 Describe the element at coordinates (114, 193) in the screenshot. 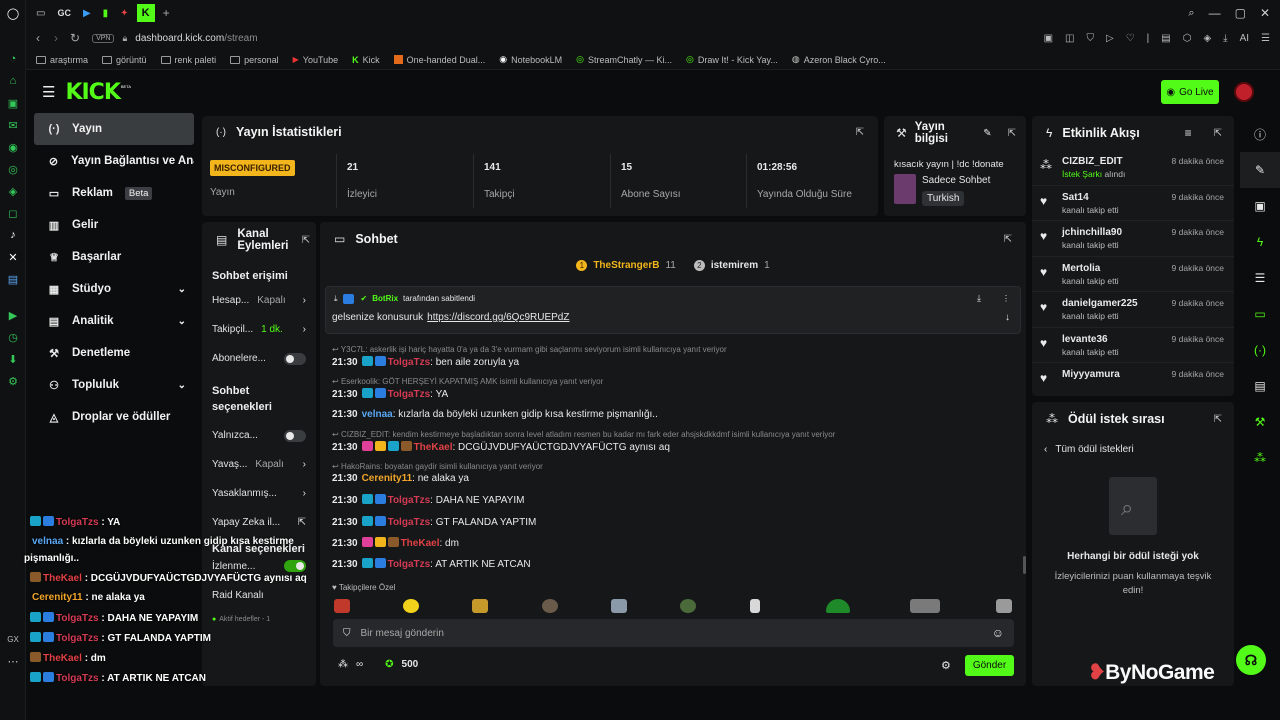

I see `sidebar-item-reklam: ▭ Reklam Beta` at that location.